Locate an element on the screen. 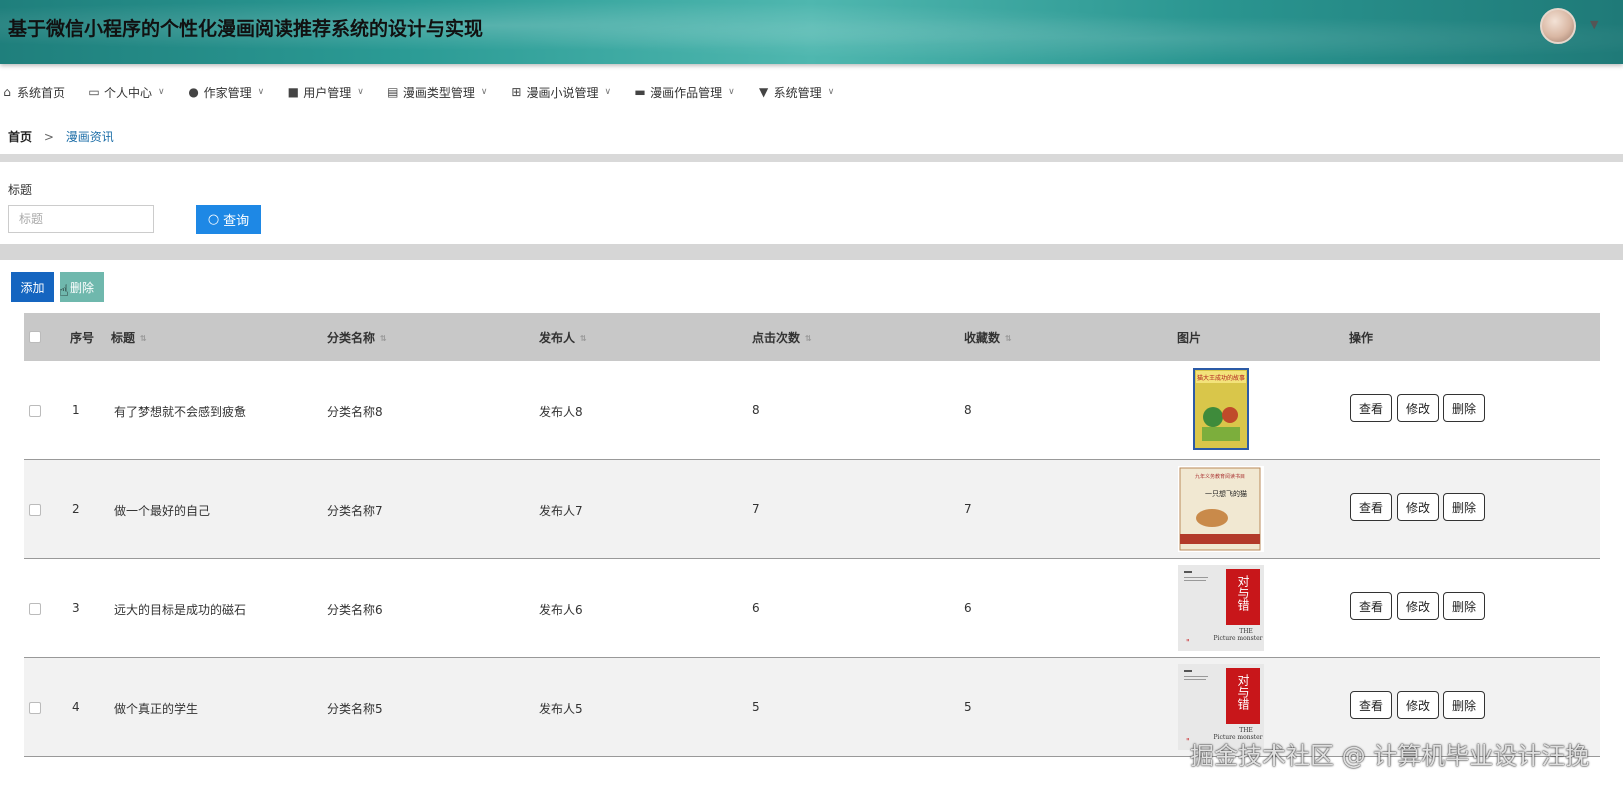 The image size is (1623, 789). nav-item-system: ▼ 系统管理 ∨ is located at coordinates (796, 92).